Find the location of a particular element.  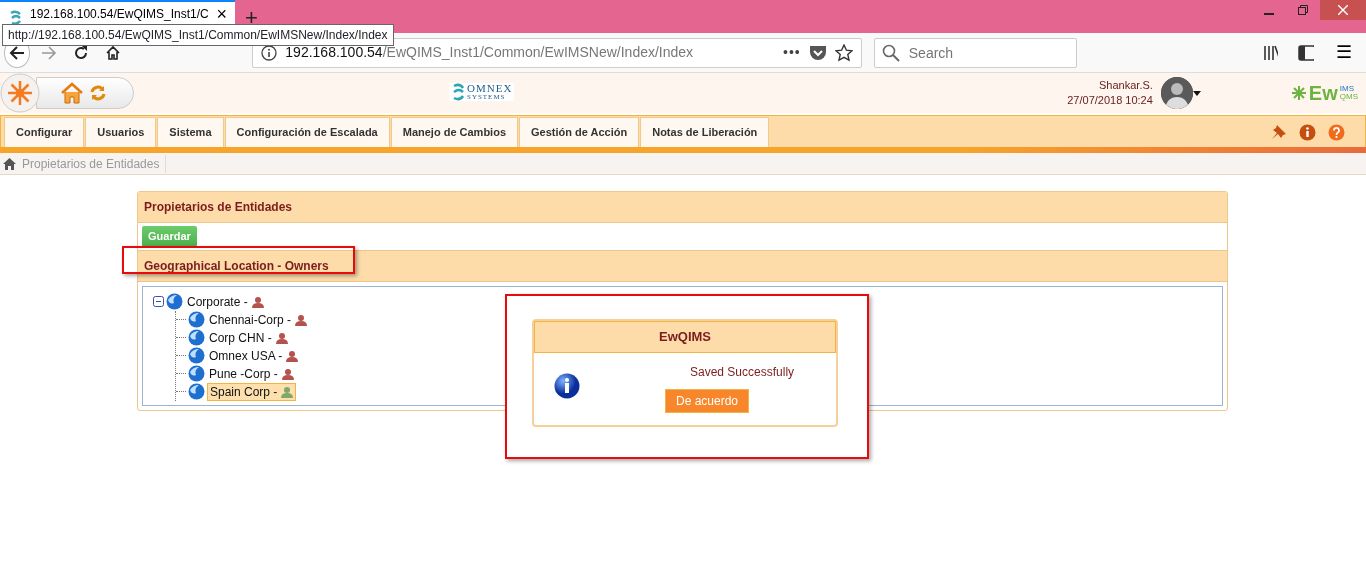

section-title: Geographical Location - Owners is located at coordinates (236, 265).